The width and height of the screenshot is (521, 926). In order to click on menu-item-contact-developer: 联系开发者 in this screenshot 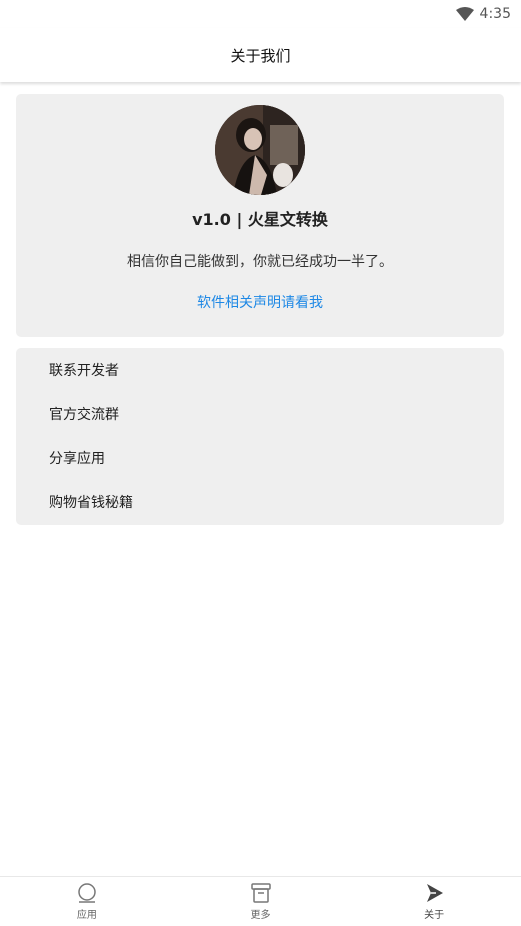, I will do `click(260, 370)`.